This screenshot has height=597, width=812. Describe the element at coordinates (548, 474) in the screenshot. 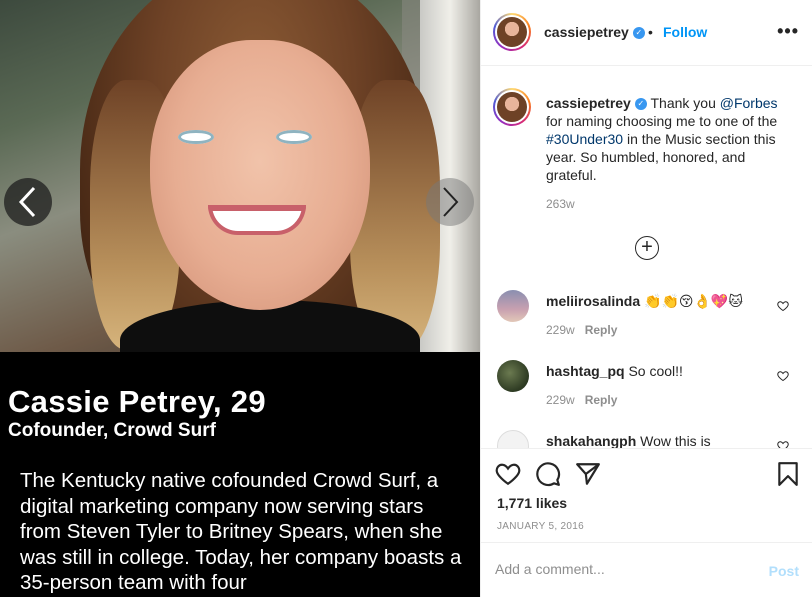

I see `comment-bubble-icon` at that location.